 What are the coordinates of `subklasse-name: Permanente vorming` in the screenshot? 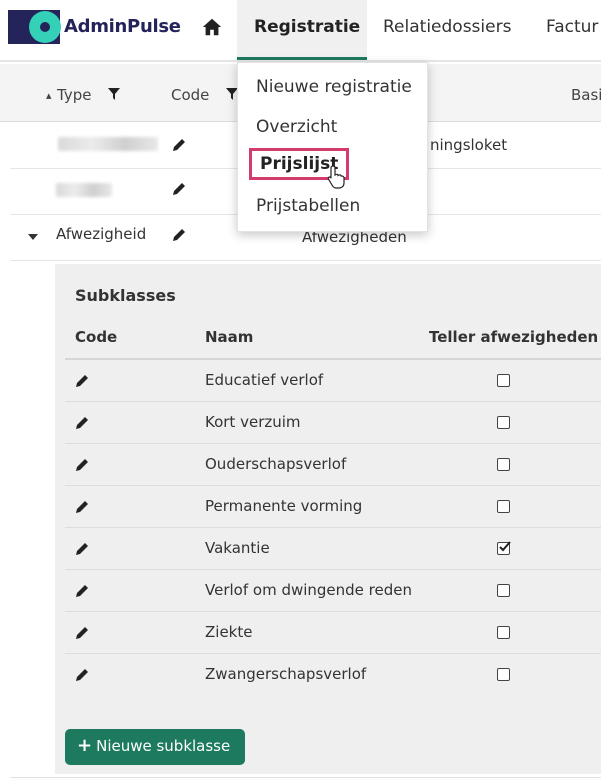 It's located at (284, 506).